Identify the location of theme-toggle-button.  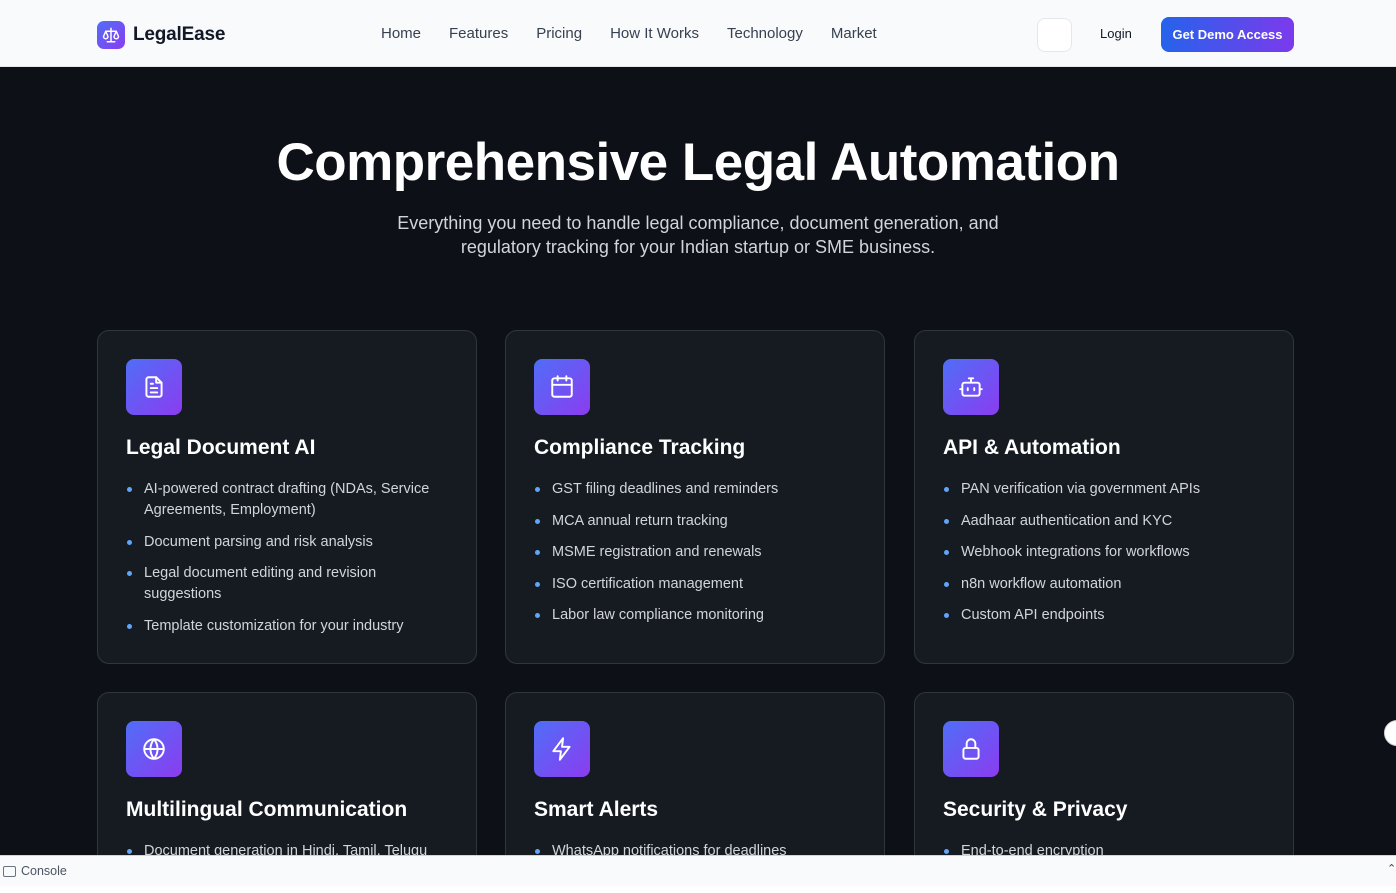
(1054, 35).